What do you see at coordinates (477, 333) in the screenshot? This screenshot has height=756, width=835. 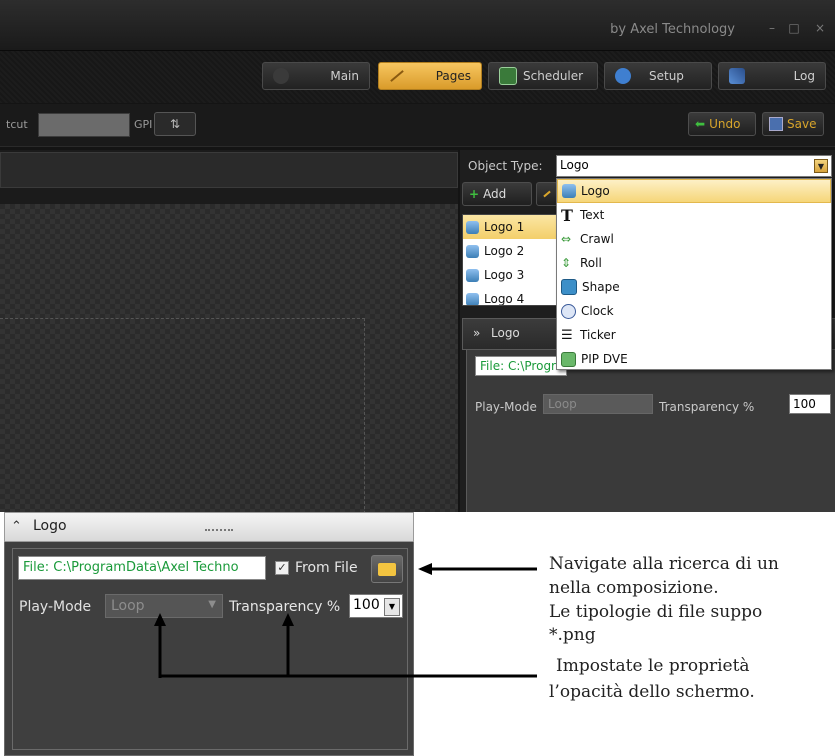 I see `collapse-icon: »` at bounding box center [477, 333].